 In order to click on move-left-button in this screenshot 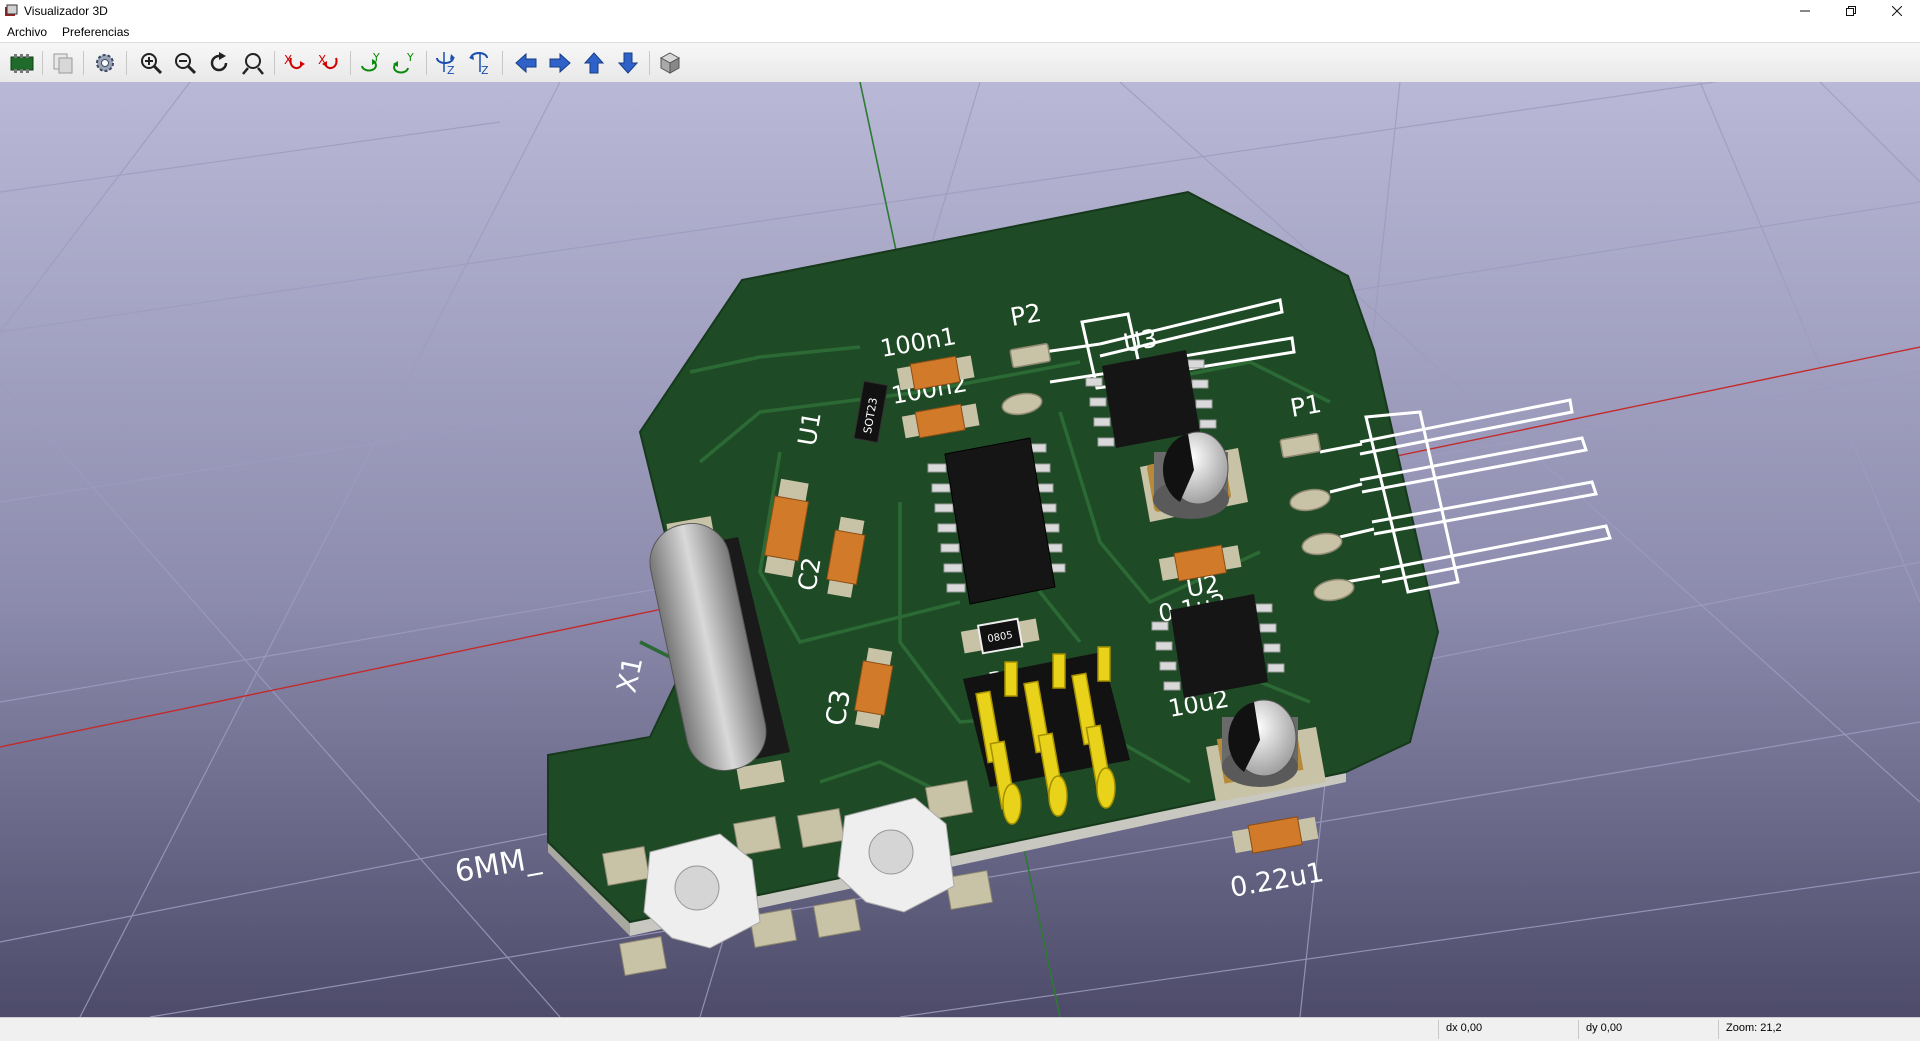, I will do `click(526, 63)`.